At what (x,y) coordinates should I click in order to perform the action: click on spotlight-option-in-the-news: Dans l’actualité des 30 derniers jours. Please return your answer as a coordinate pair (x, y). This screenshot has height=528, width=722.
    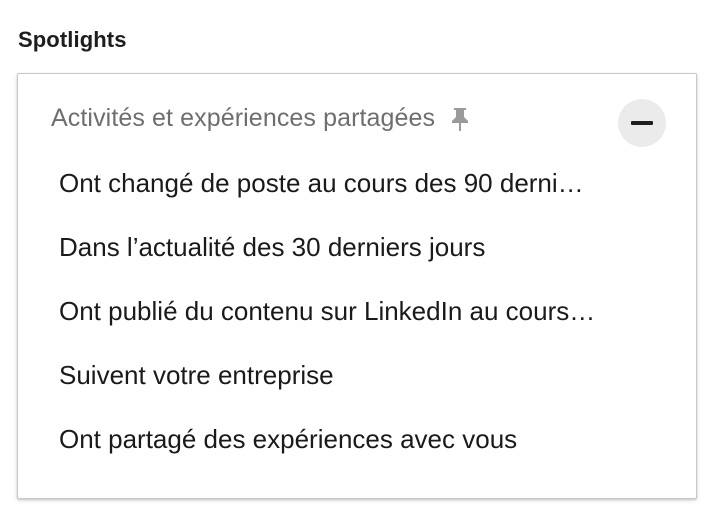
    Looking at the image, I should click on (359, 263).